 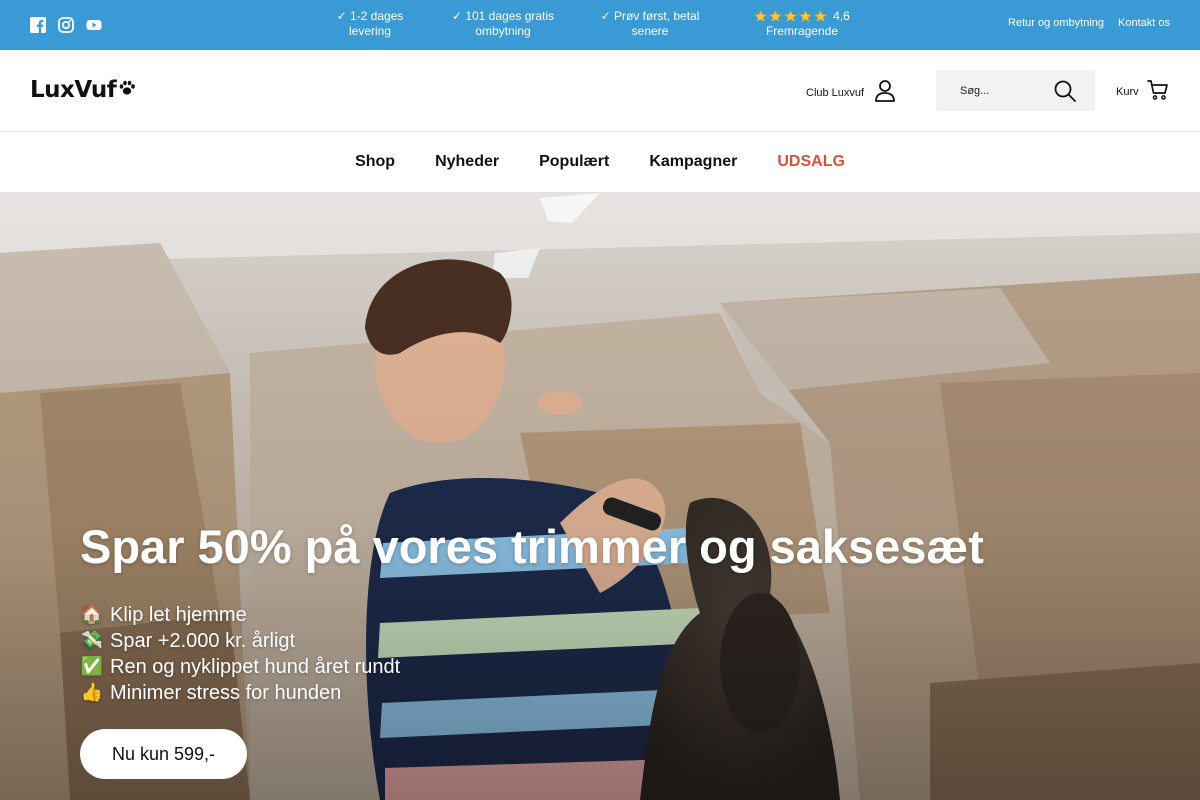 I want to click on usp-exchange: ✓ 101 dages gratis ombytning, so click(x=503, y=24).